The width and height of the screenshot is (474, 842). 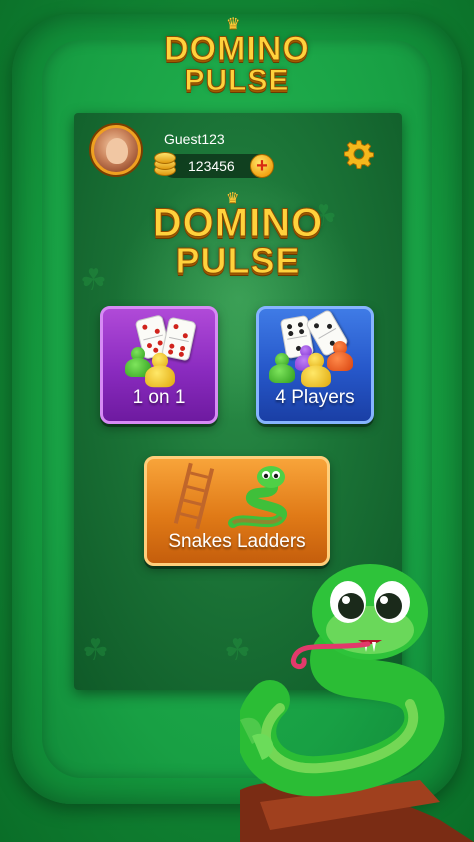 I want to click on snake-icon, so click(x=258, y=497).